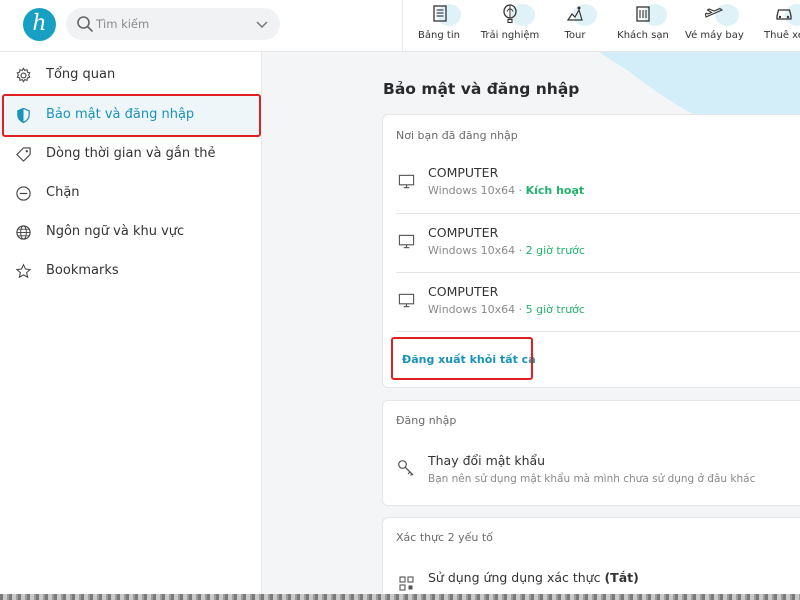 This screenshot has width=800, height=600. Describe the element at coordinates (115, 231) in the screenshot. I see `sidebar-item-label: Ngôn ngữ và khu vực` at that location.